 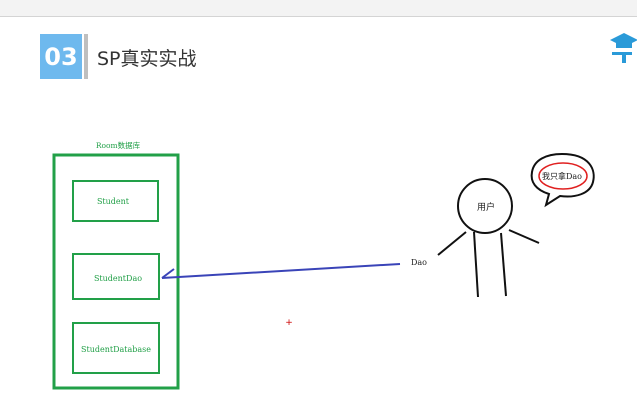 I want to click on speech-bubble-text: 我只拿Dao, so click(x=562, y=176).